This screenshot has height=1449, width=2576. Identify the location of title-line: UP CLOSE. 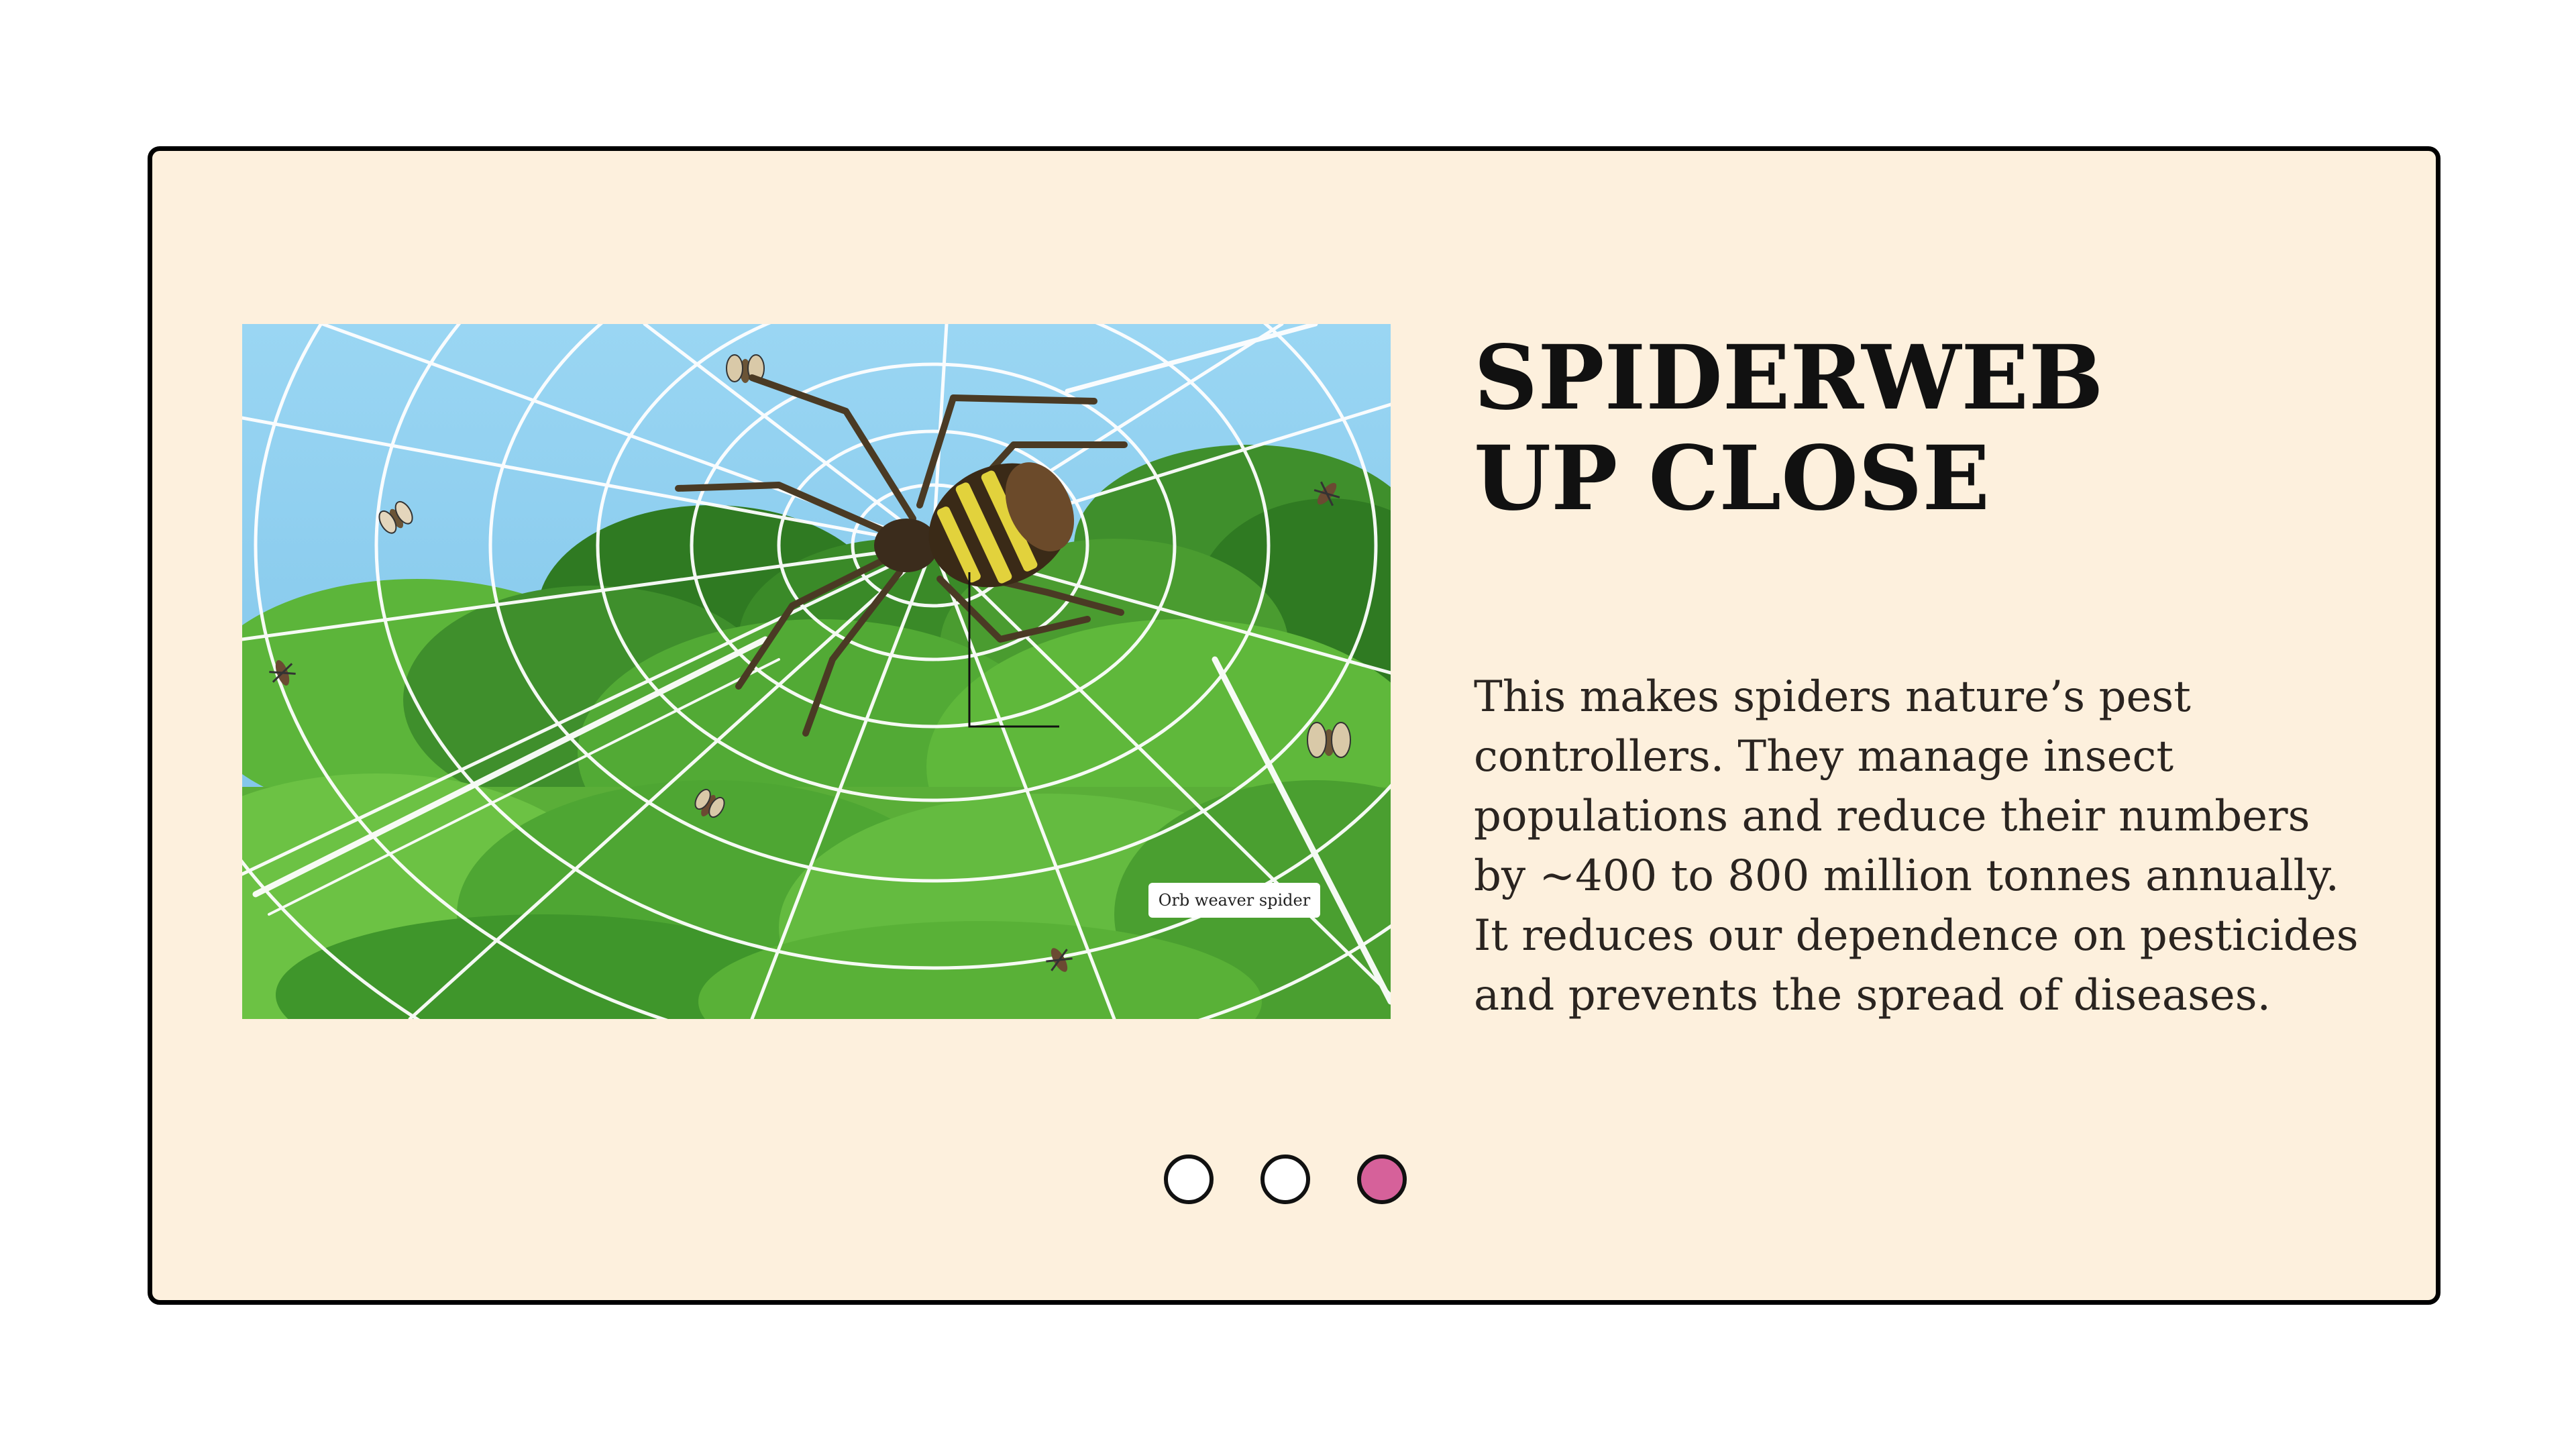
(1732, 479).